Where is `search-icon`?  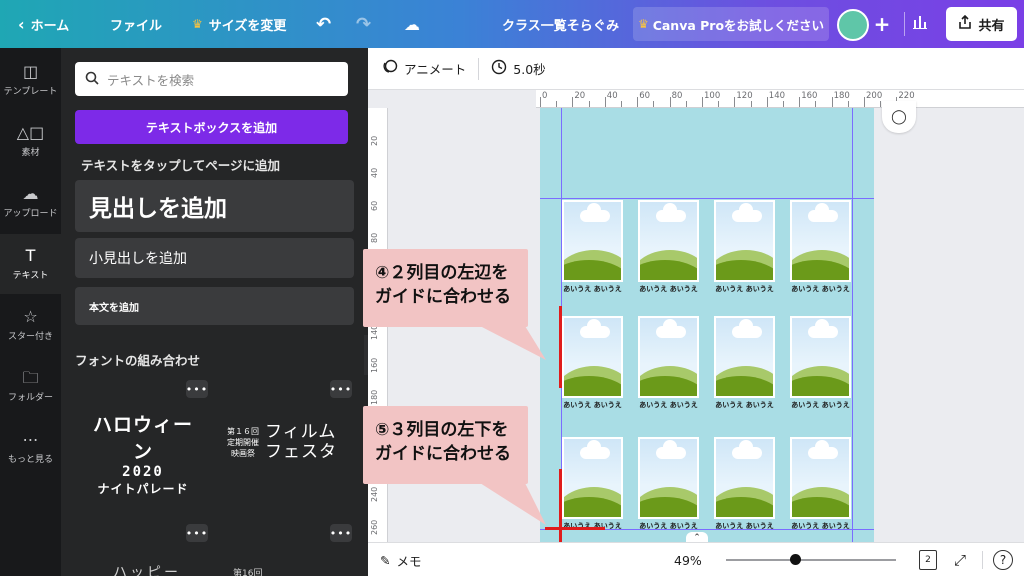
search-icon is located at coordinates (92, 79).